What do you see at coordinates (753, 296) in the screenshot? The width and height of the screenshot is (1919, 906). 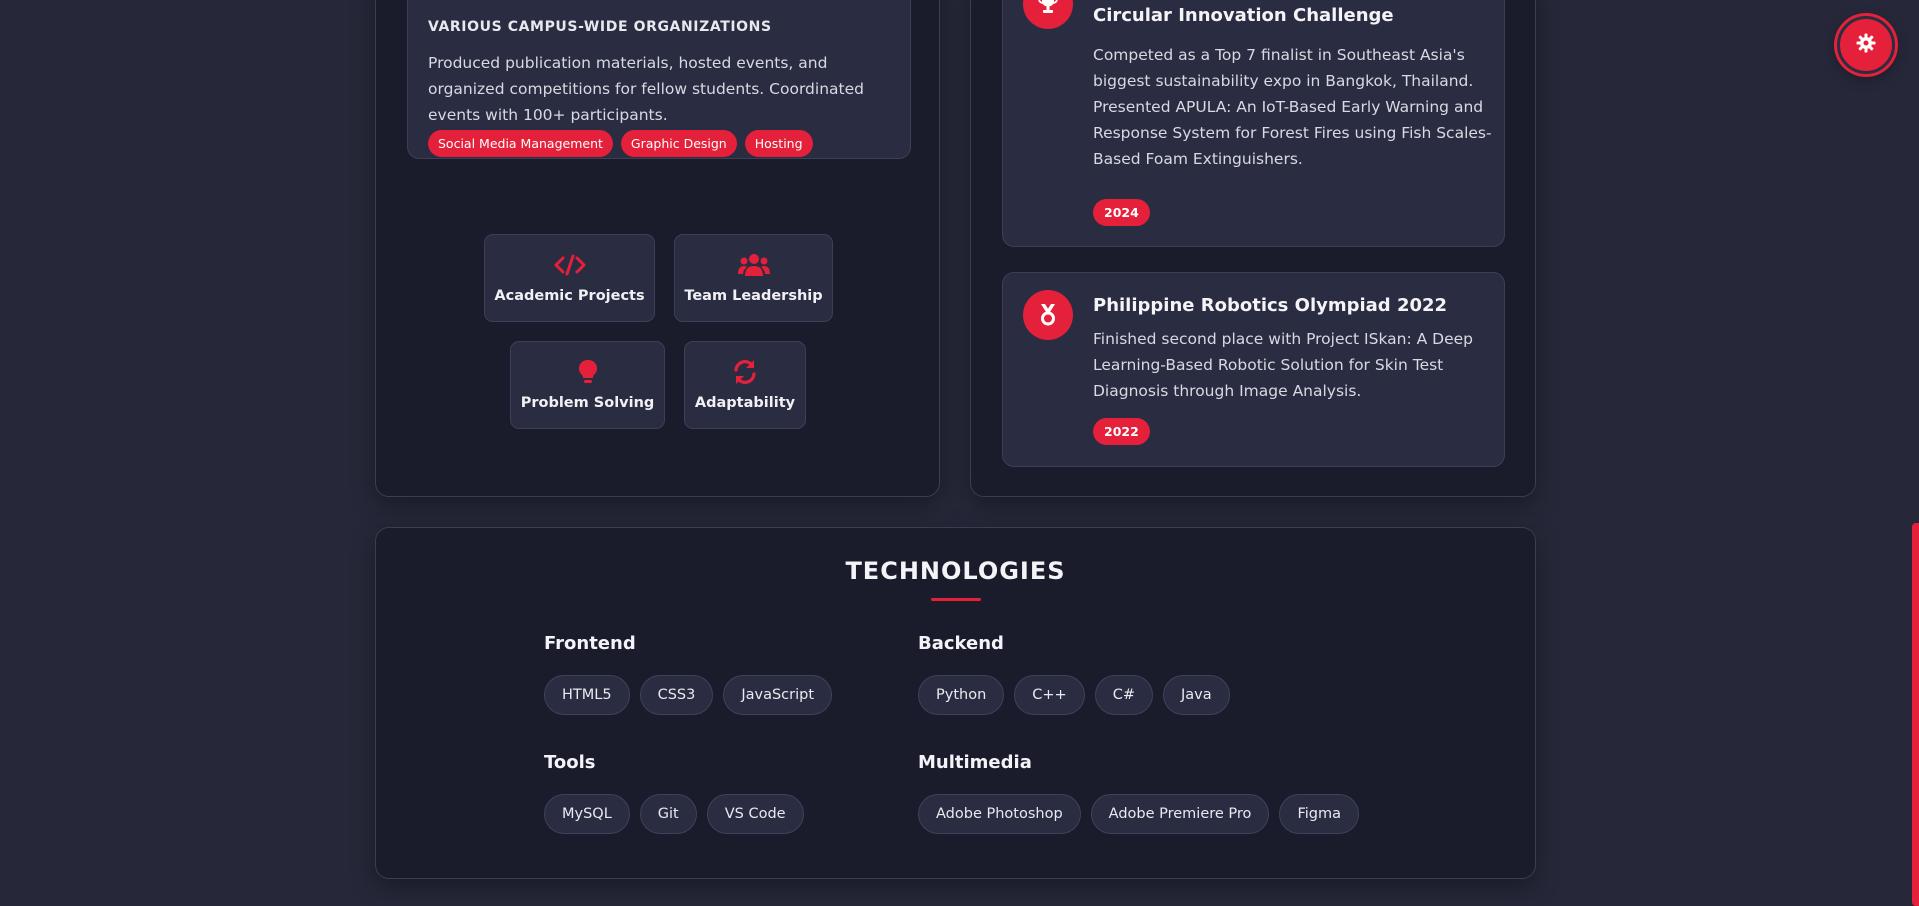 I see `skill-label: Team Leadership` at bounding box center [753, 296].